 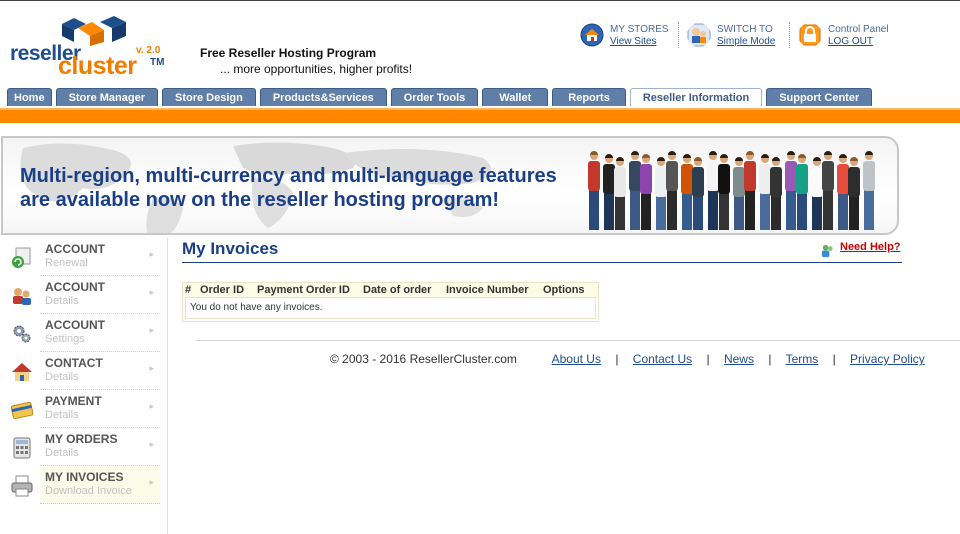 What do you see at coordinates (84, 477) in the screenshot?
I see `sidebar-item-title: MY INVOICES` at bounding box center [84, 477].